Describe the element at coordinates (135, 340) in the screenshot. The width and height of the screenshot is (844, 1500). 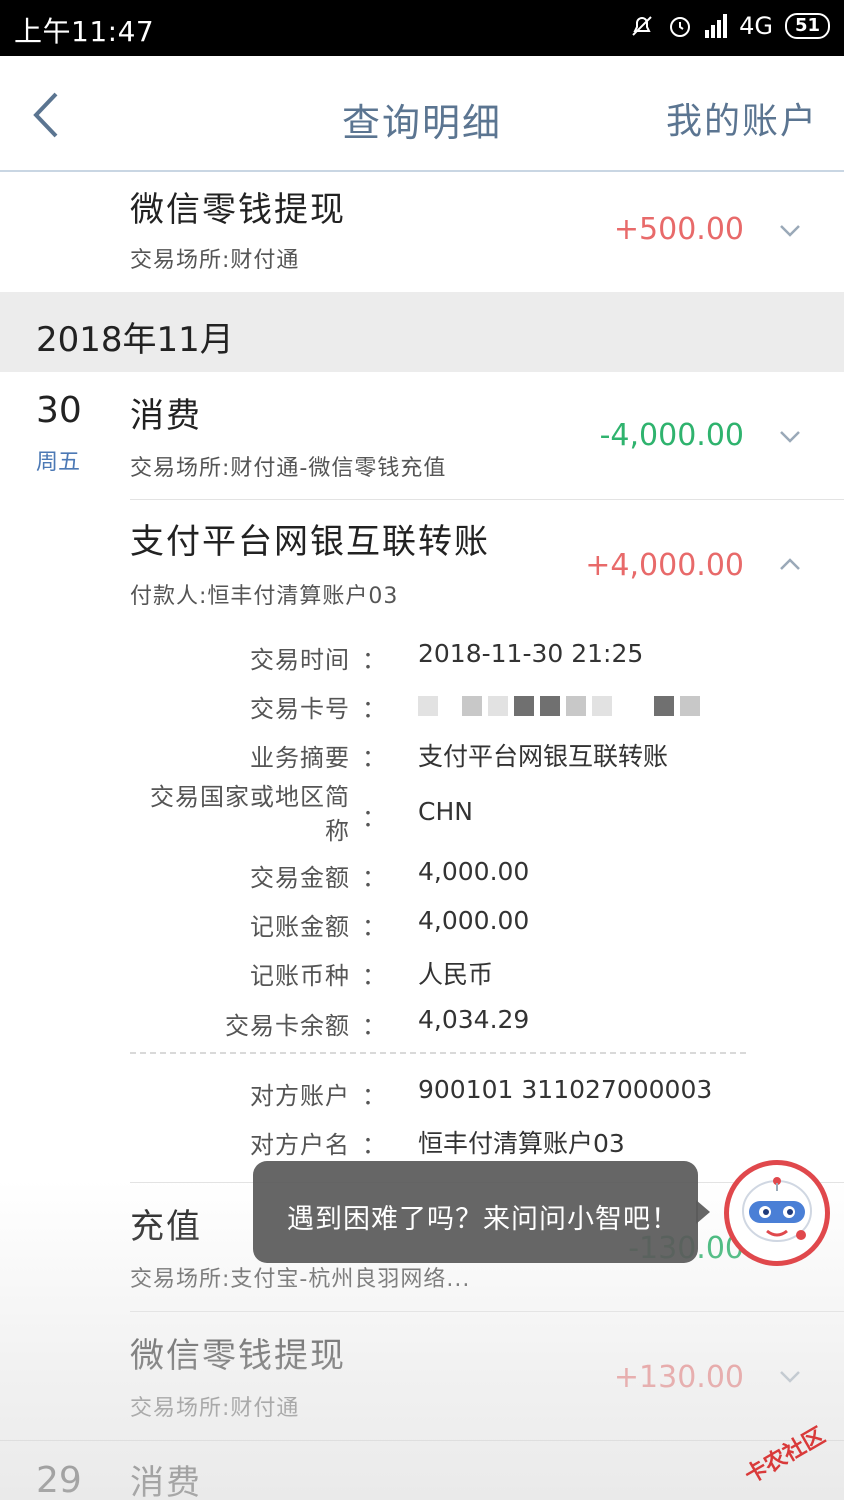
I see `month-label: 2018年11月` at that location.